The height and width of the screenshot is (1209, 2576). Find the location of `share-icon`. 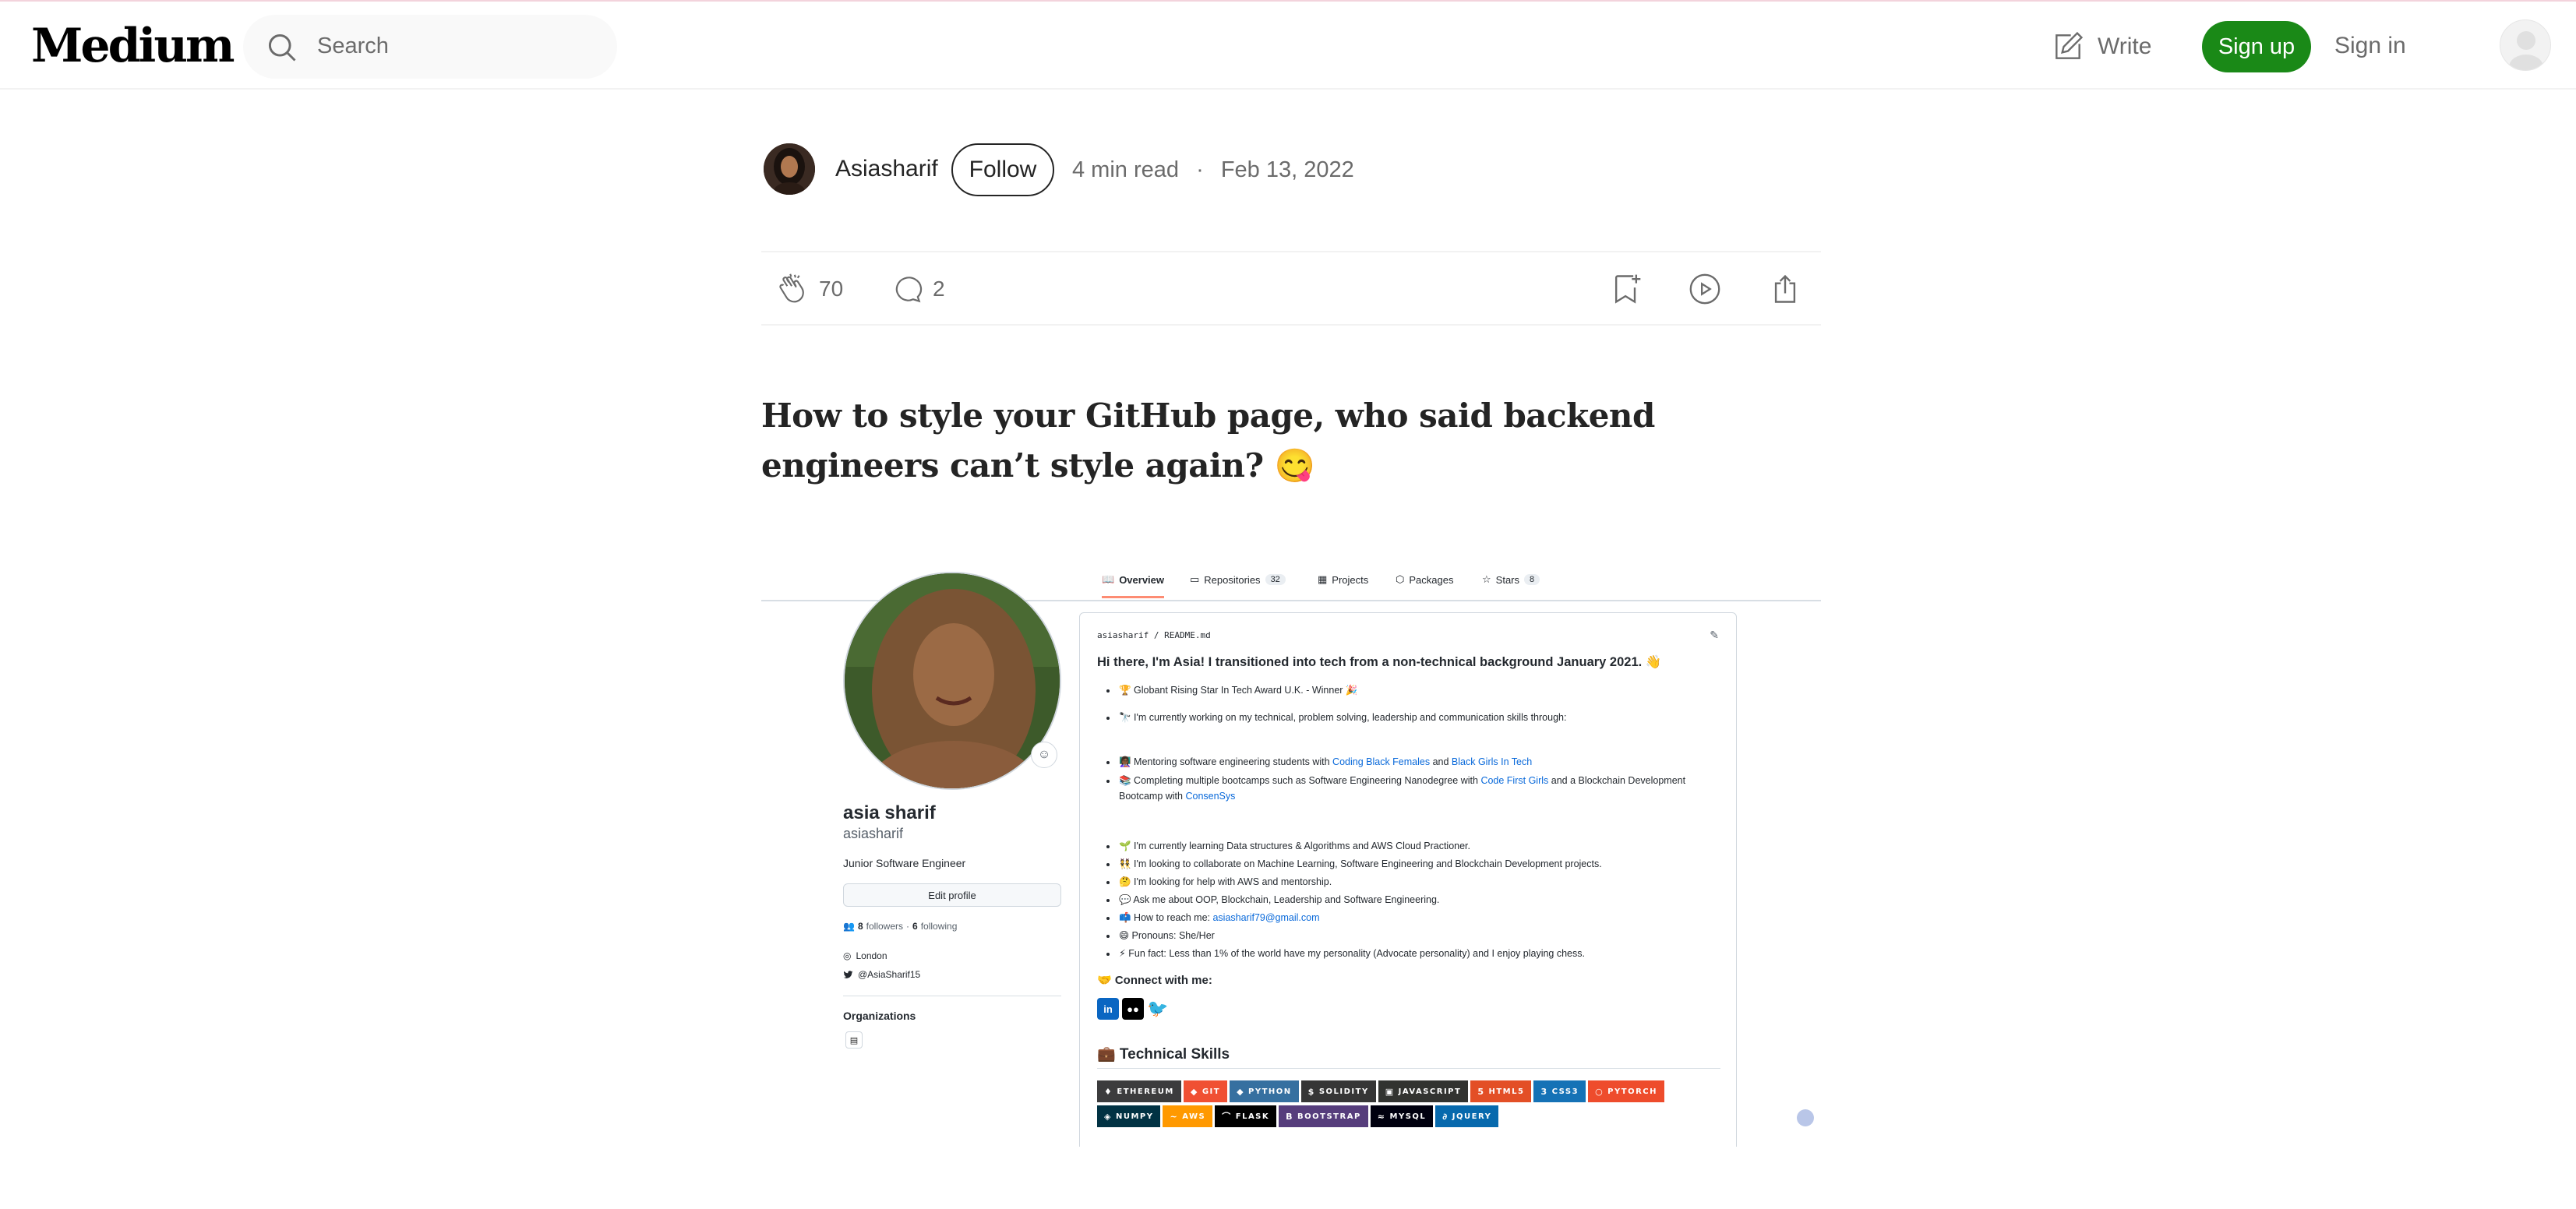

share-icon is located at coordinates (1785, 288).